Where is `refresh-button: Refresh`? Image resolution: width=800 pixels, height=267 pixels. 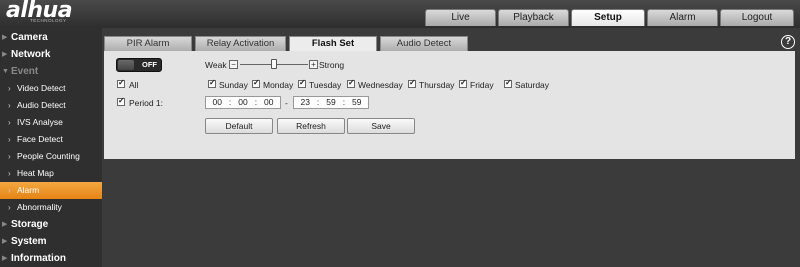 refresh-button: Refresh is located at coordinates (311, 126).